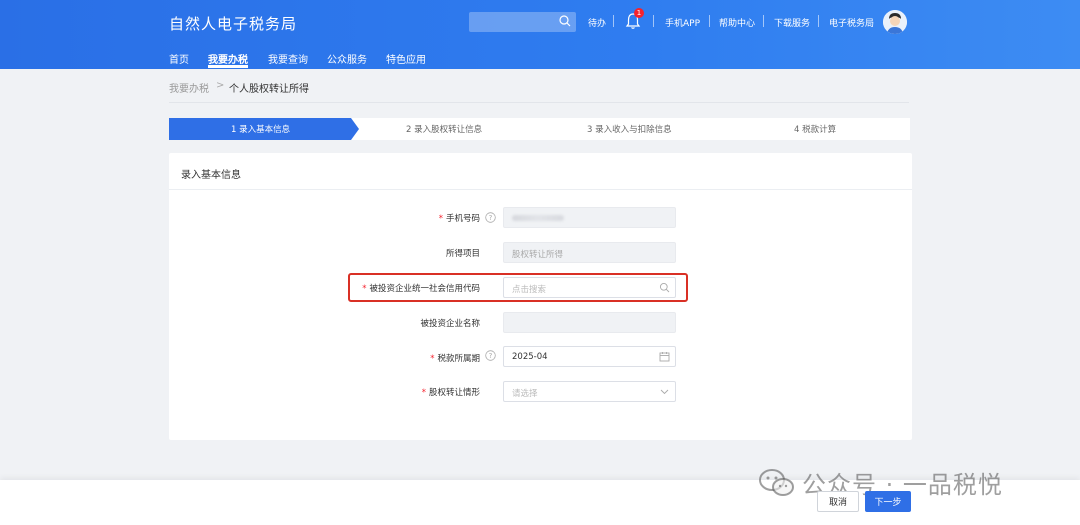 Image resolution: width=1080 pixels, height=525 pixels. Describe the element at coordinates (211, 175) in the screenshot. I see `section-title: 录入基本信息` at that location.